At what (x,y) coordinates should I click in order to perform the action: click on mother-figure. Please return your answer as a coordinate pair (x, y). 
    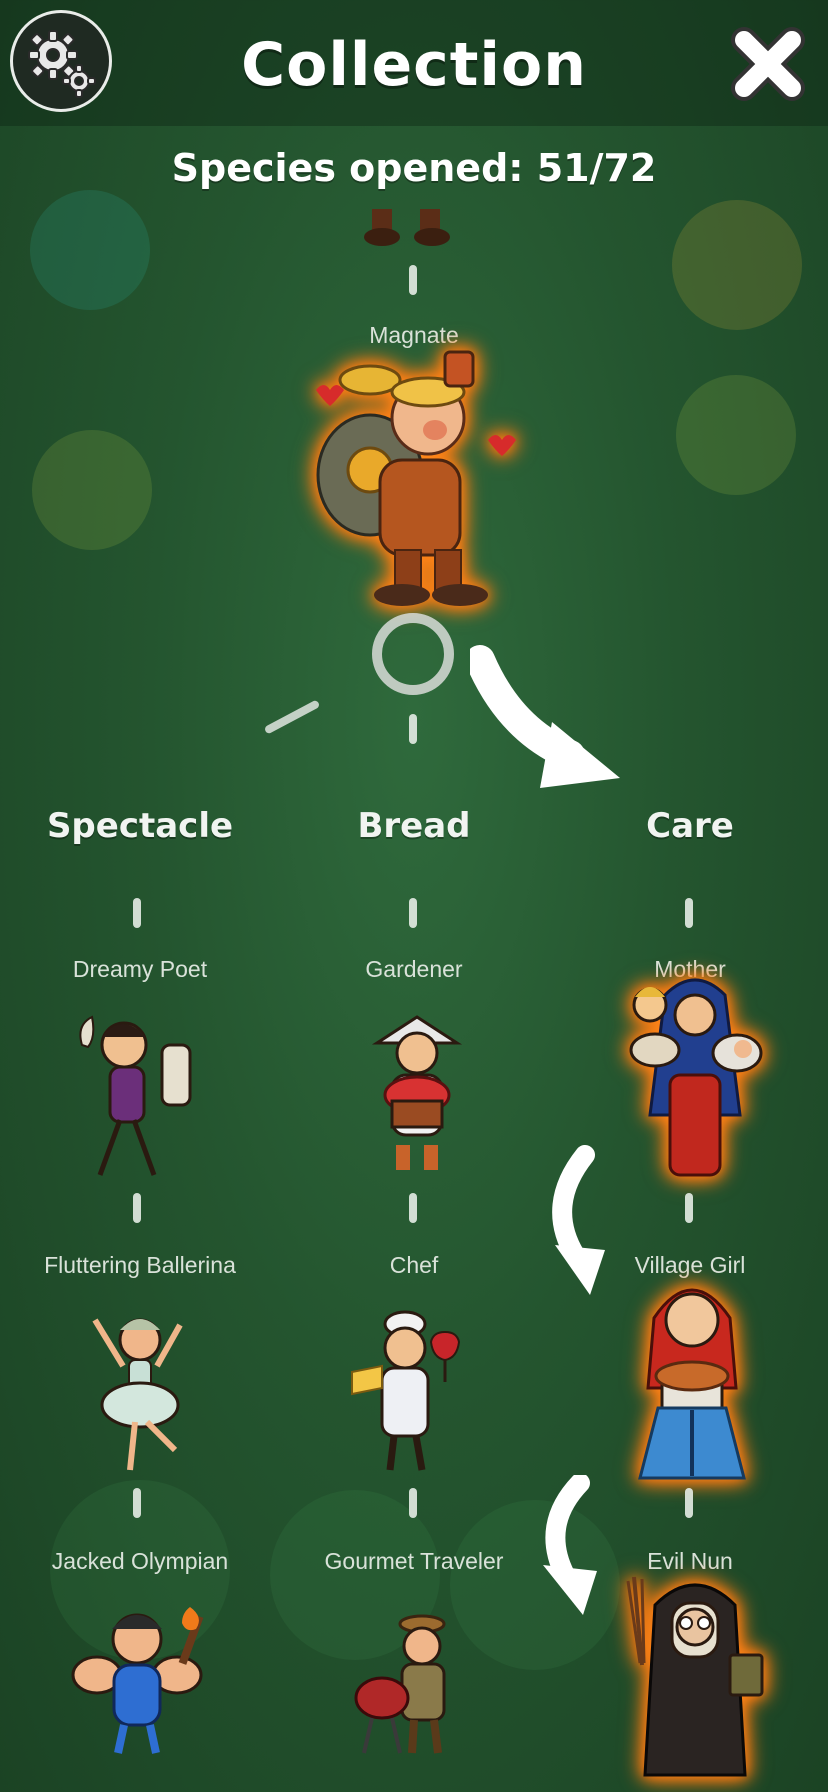
    Looking at the image, I should click on (695, 1080).